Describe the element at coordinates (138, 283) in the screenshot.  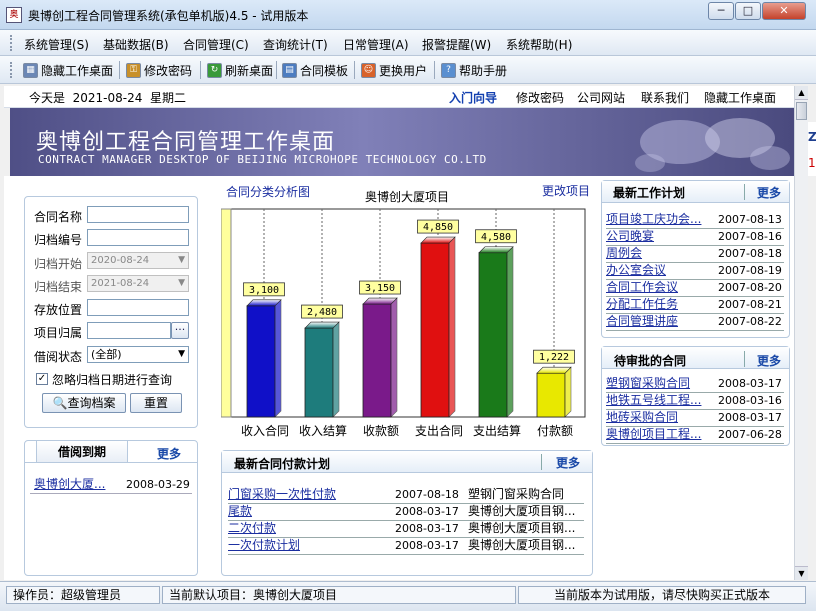
I see `archive-end-date: 2021-08-24 ▼` at that location.